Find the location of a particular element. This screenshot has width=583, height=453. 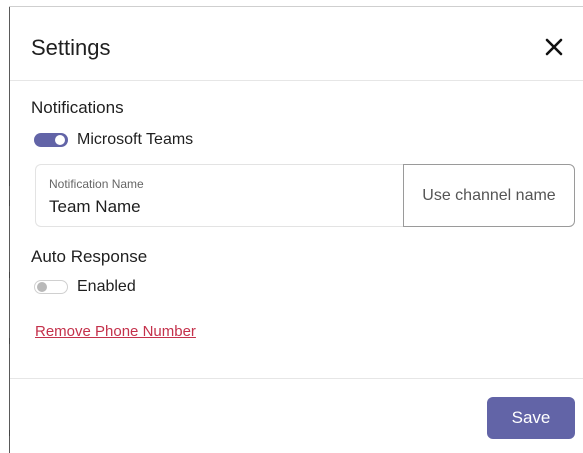

teams-toggle-row: Microsoft Teams is located at coordinates (113, 140).